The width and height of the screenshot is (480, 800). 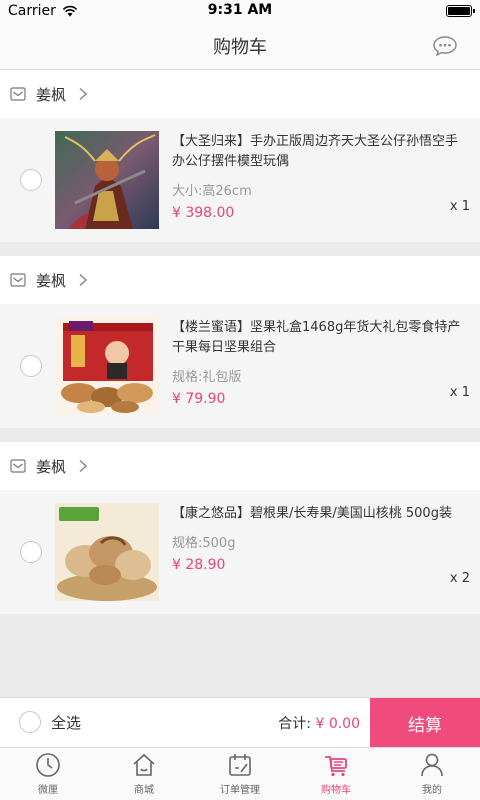 I want to click on tab-label: 订单管理, so click(x=240, y=790).